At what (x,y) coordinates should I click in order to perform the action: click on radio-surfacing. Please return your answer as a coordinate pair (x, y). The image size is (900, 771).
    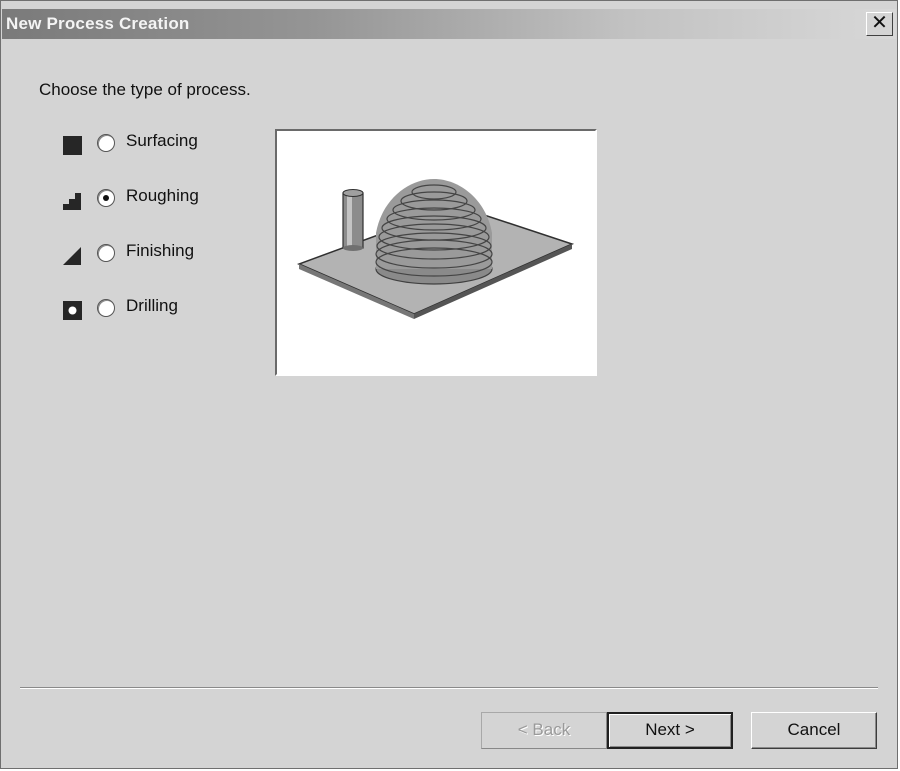
    Looking at the image, I should click on (106, 143).